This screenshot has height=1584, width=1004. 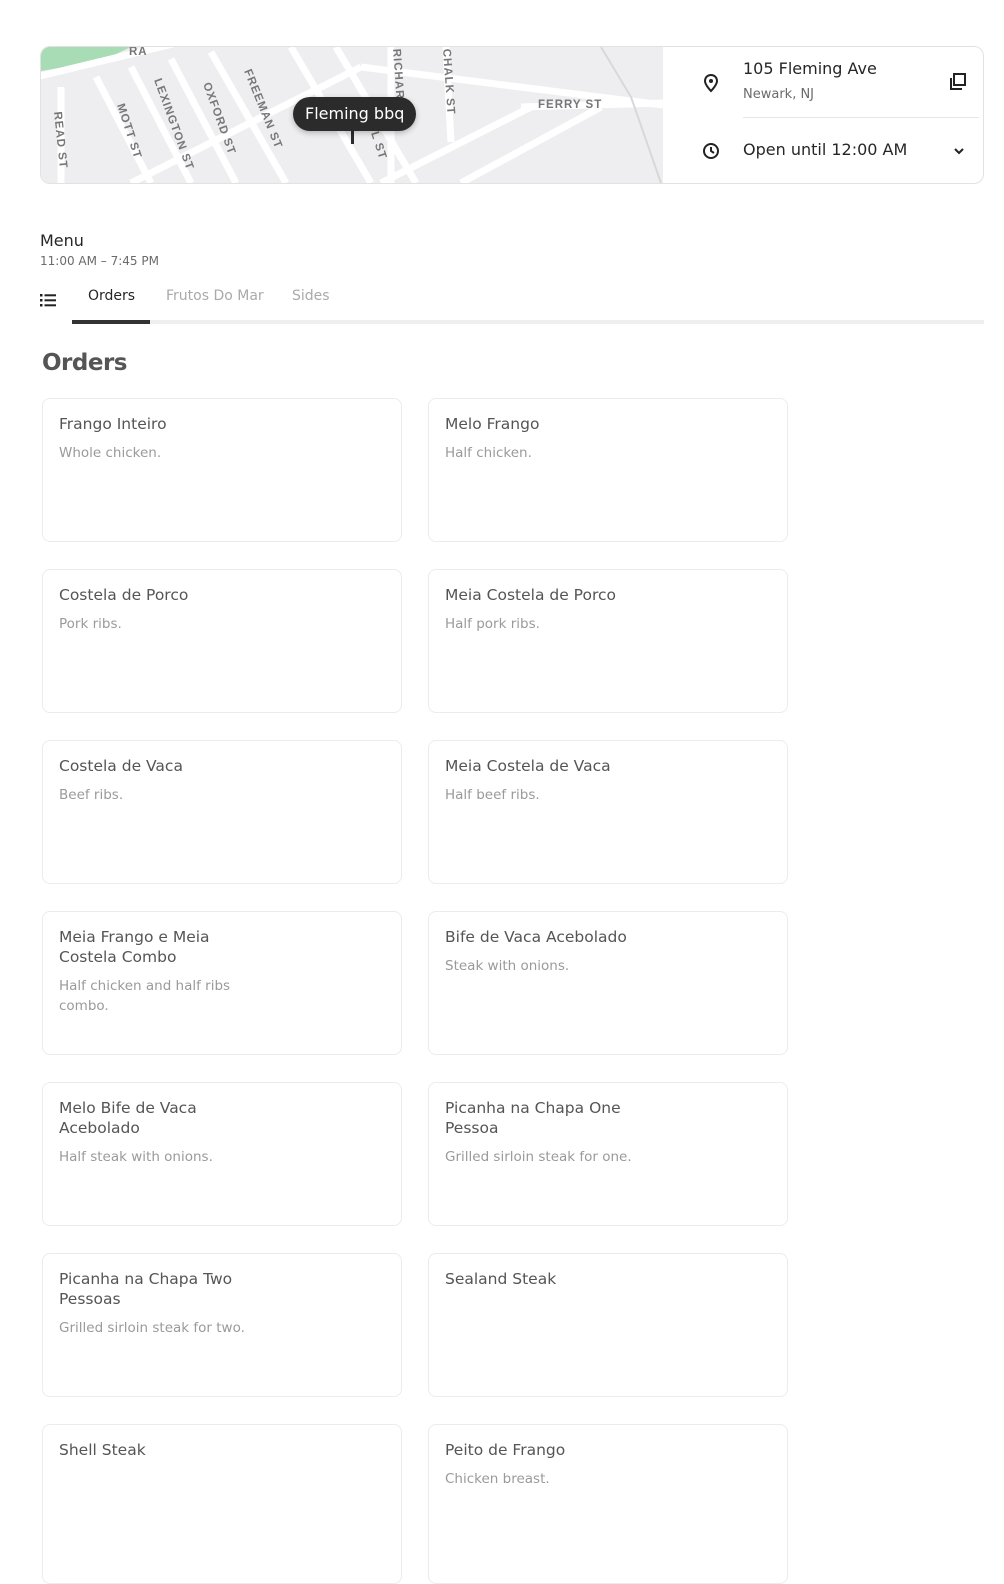 I want to click on menu-item-card: Meia Costela de Vaca Half beef ribs., so click(x=608, y=812).